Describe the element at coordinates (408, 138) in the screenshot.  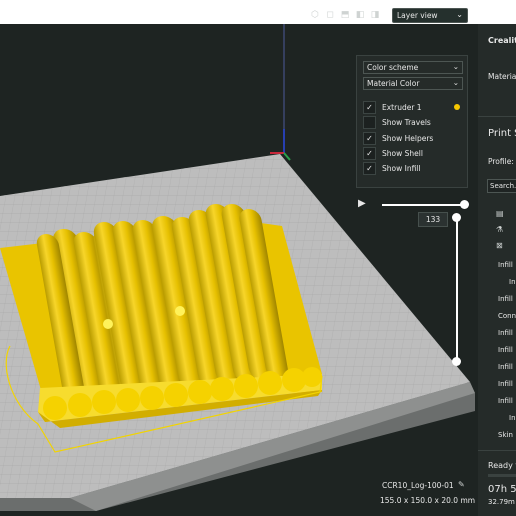
I see `show-helpers-label: Show Helpers` at that location.